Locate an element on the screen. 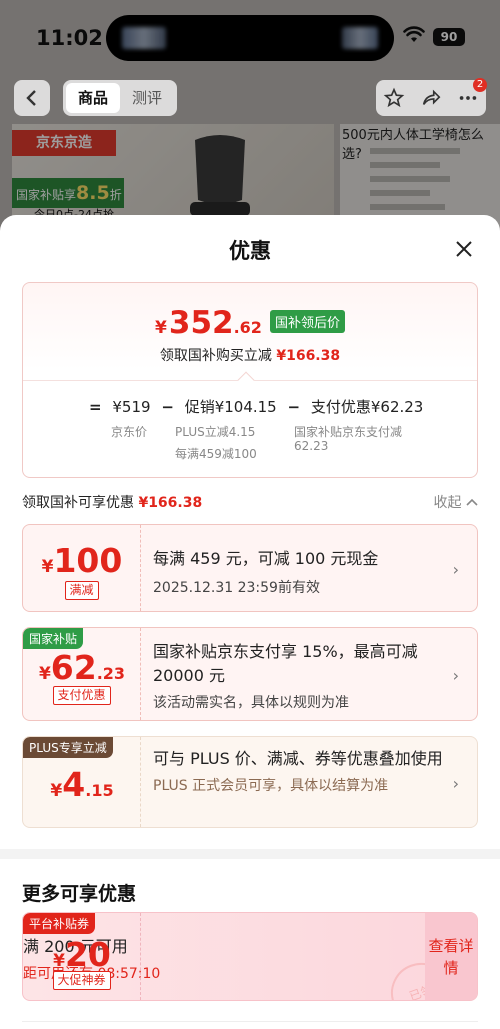 This screenshot has width=500, height=1029. promo-discount: 促销¥104.15 is located at coordinates (230, 407).